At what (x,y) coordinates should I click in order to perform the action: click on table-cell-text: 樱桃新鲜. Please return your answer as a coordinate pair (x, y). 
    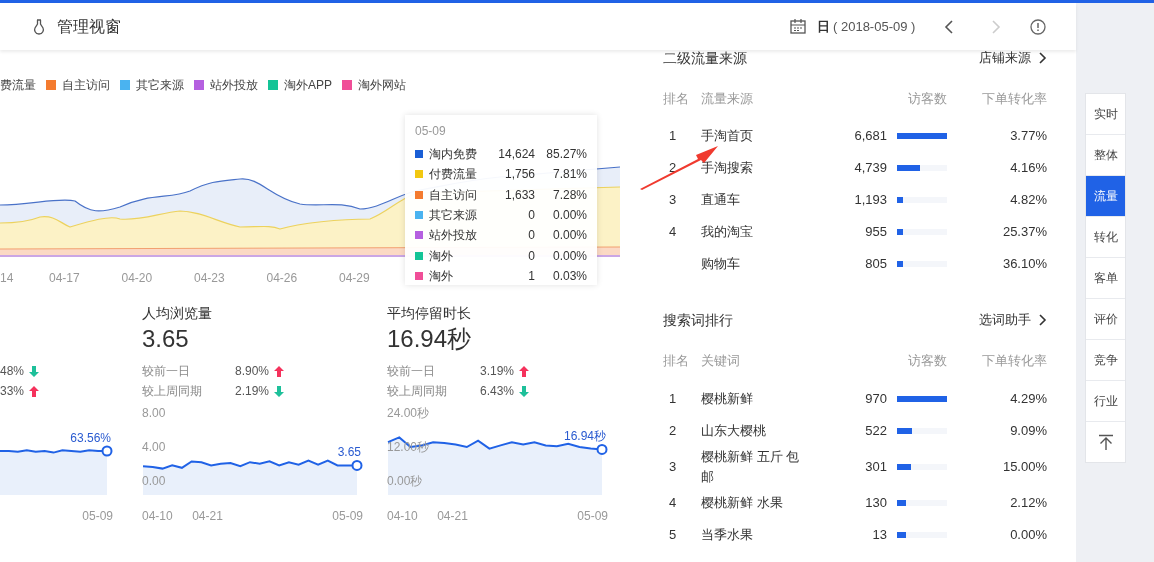
    Looking at the image, I should click on (727, 399).